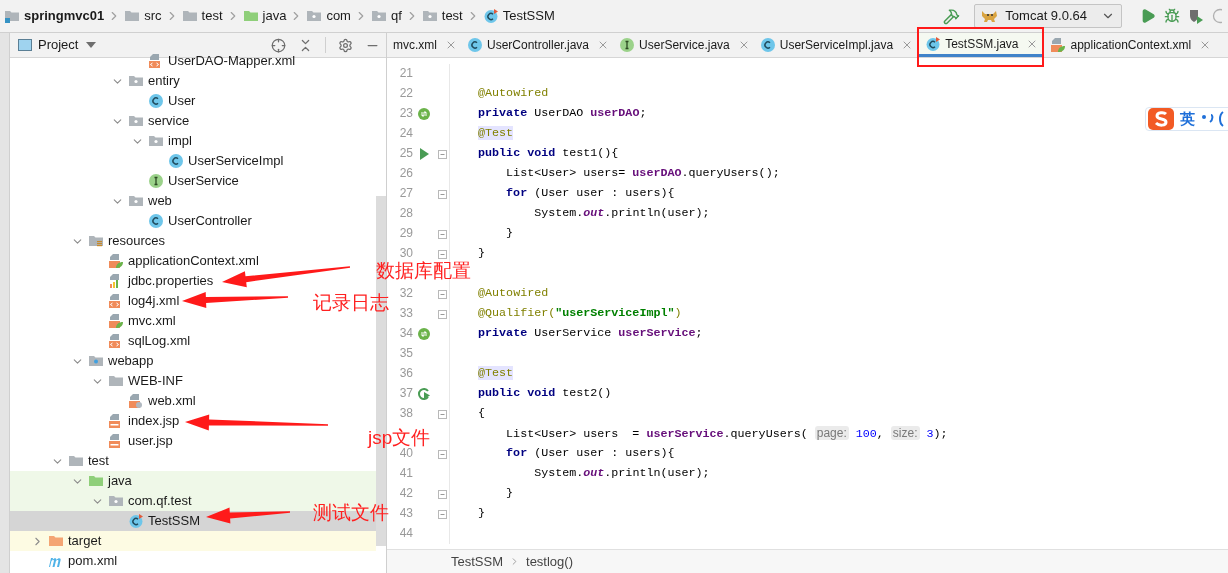 This screenshot has width=1228, height=573. I want to click on run-configuration-dropdown: Tomcat 9.0.64, so click(1048, 16).